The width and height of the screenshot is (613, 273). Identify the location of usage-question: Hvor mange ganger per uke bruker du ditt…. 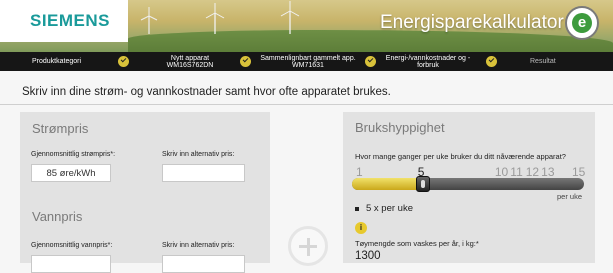
(460, 156).